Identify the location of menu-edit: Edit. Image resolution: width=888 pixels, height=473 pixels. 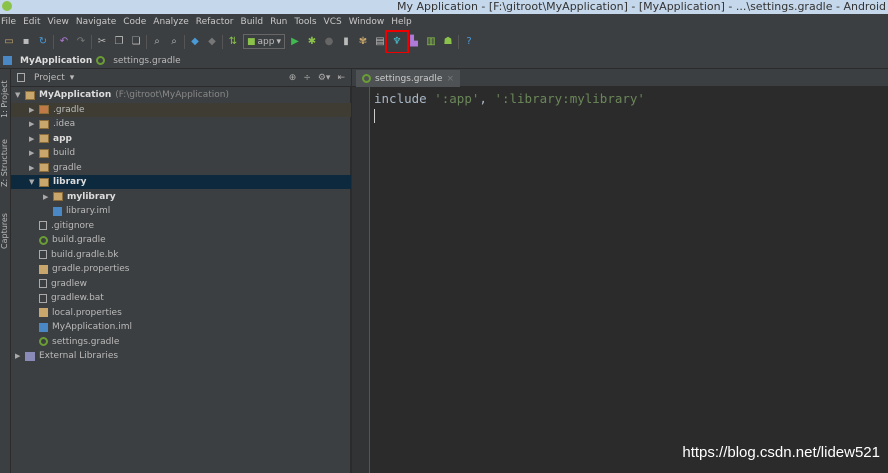
(31, 22).